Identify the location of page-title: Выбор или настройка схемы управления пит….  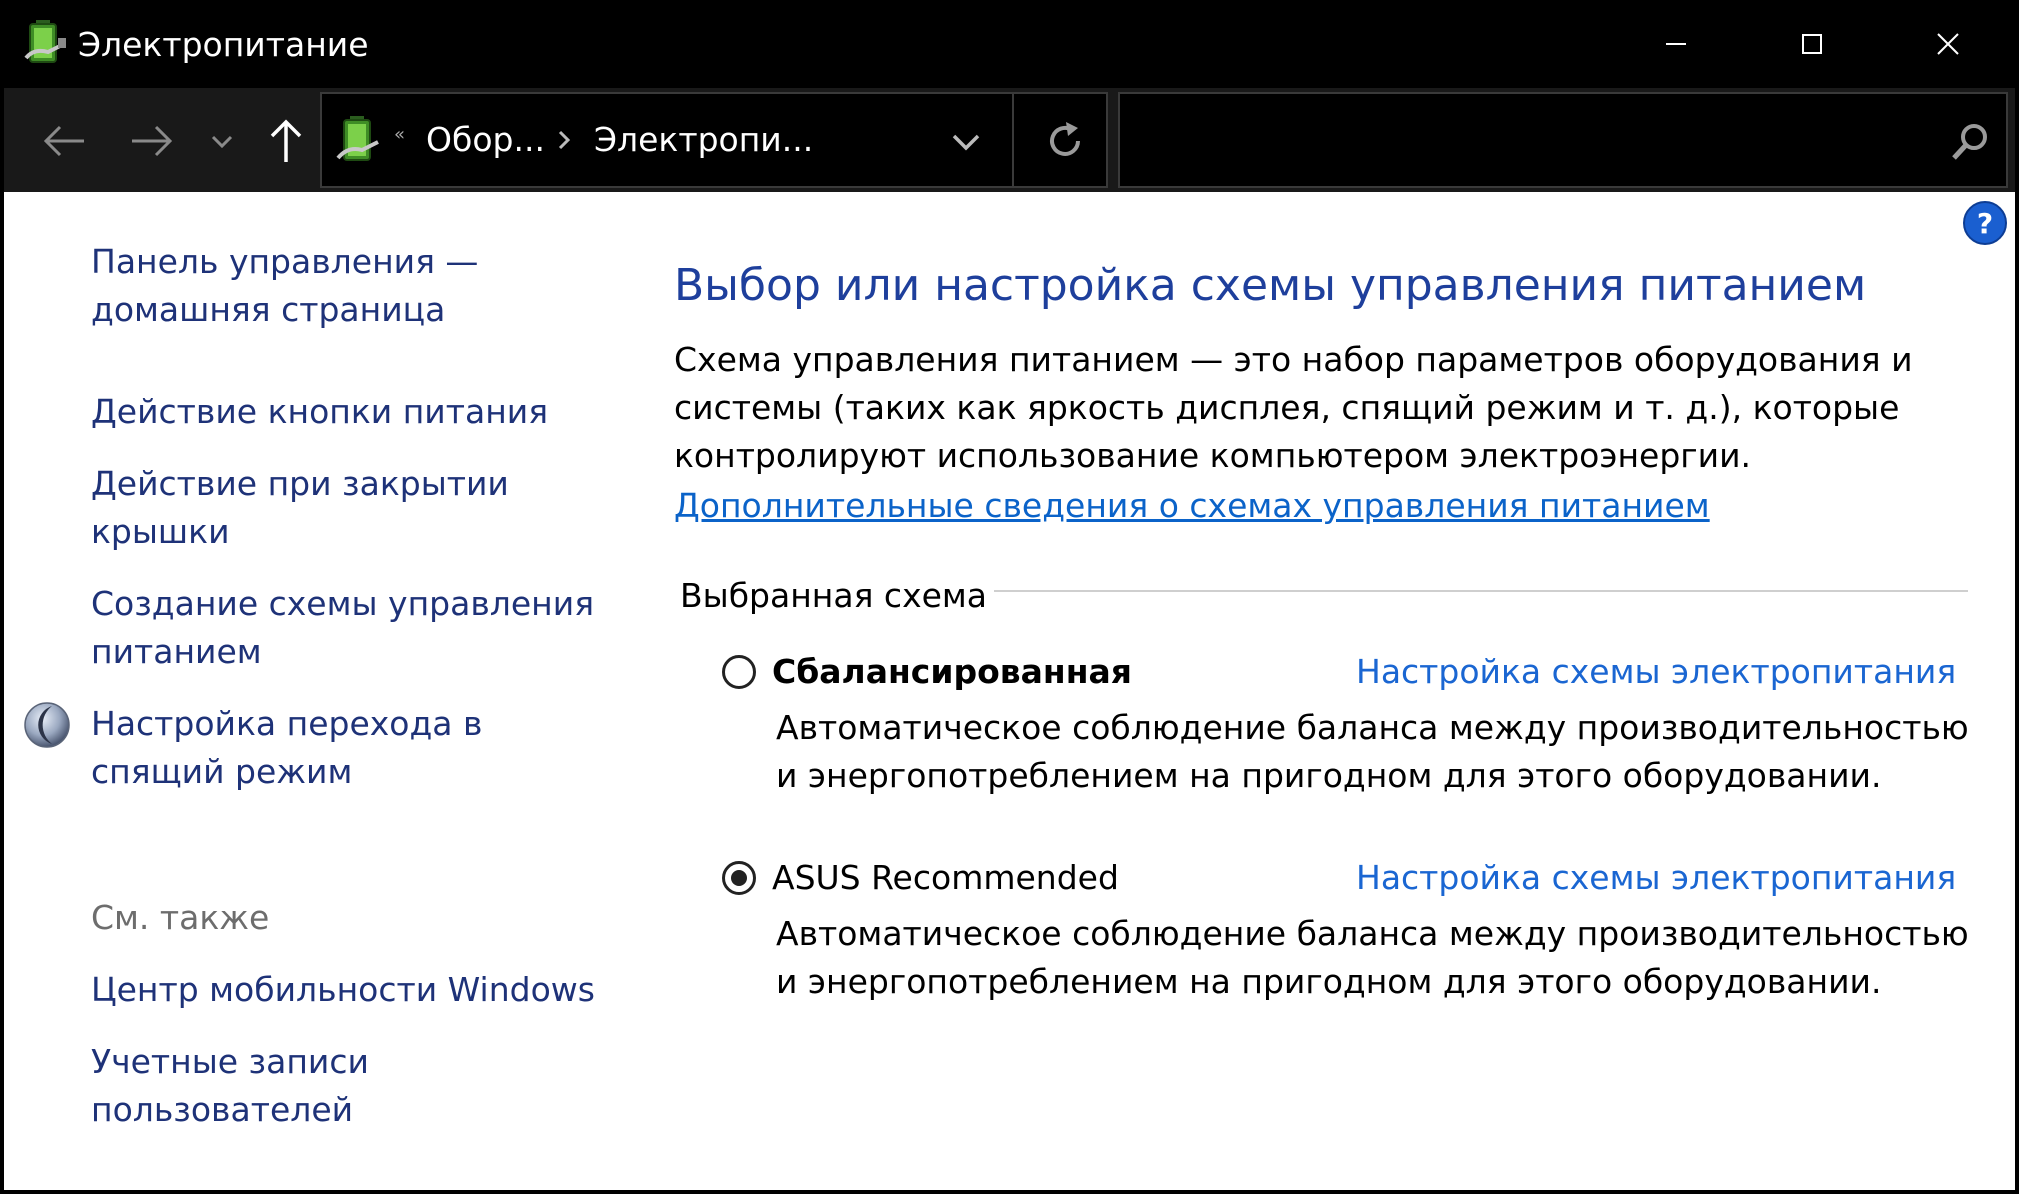
(1270, 285).